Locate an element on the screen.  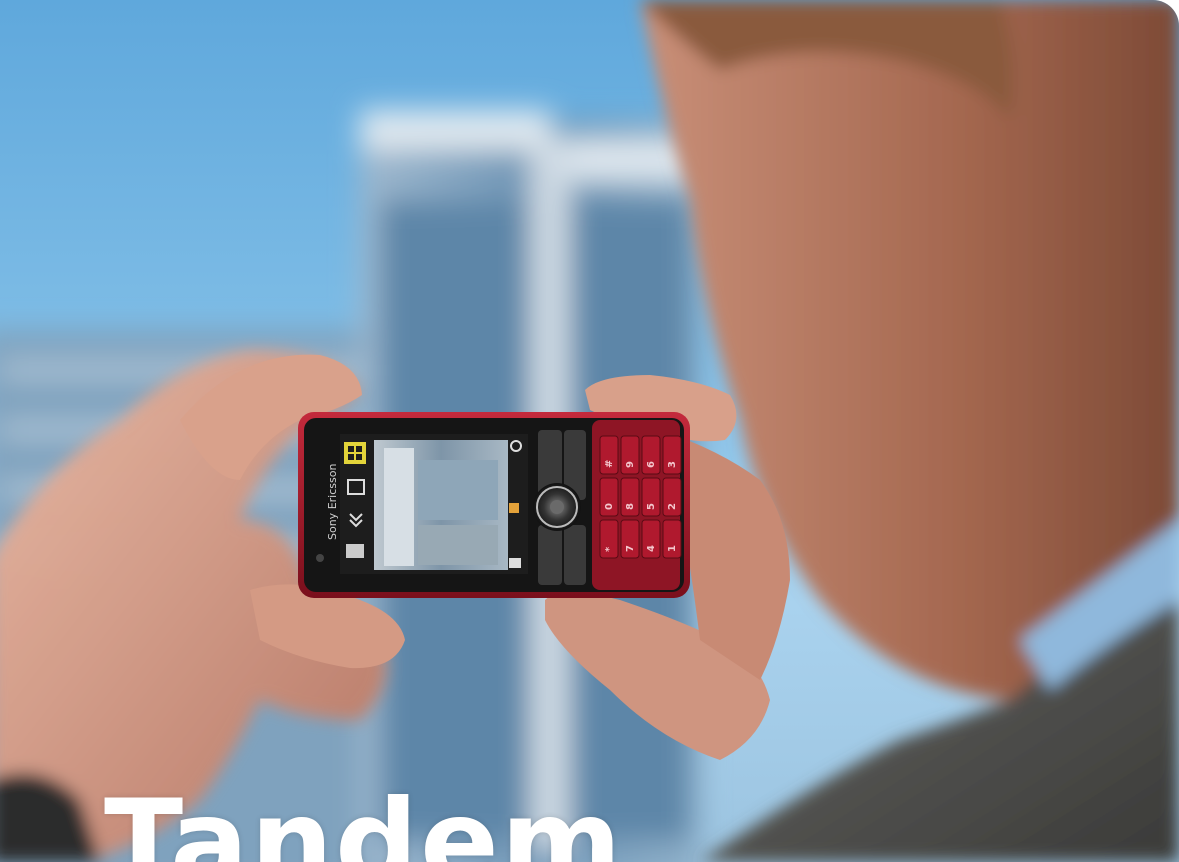
keypad-key-label: 6 is located at coordinates (651, 464).